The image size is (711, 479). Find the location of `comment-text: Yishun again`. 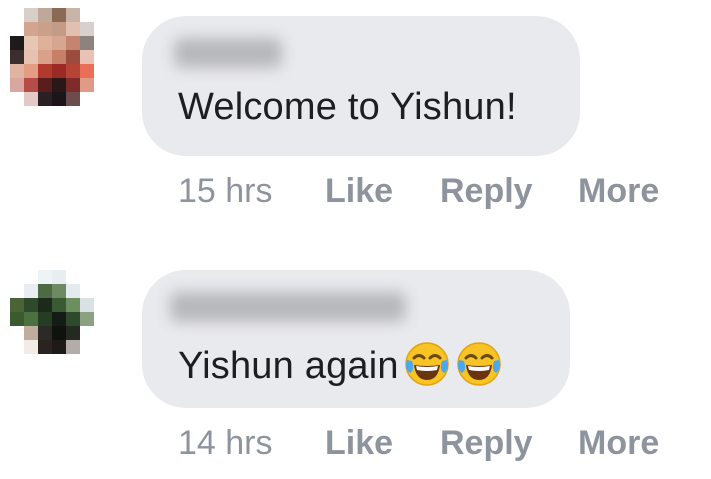

comment-text: Yishun again is located at coordinates (340, 369).